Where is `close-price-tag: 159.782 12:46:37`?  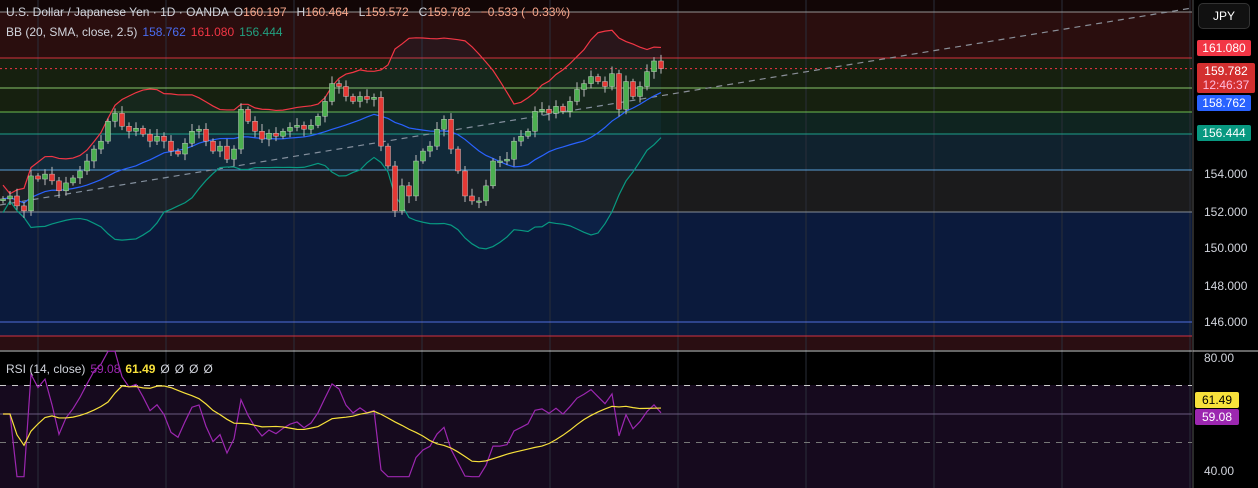 close-price-tag: 159.782 12:46:37 is located at coordinates (1226, 78).